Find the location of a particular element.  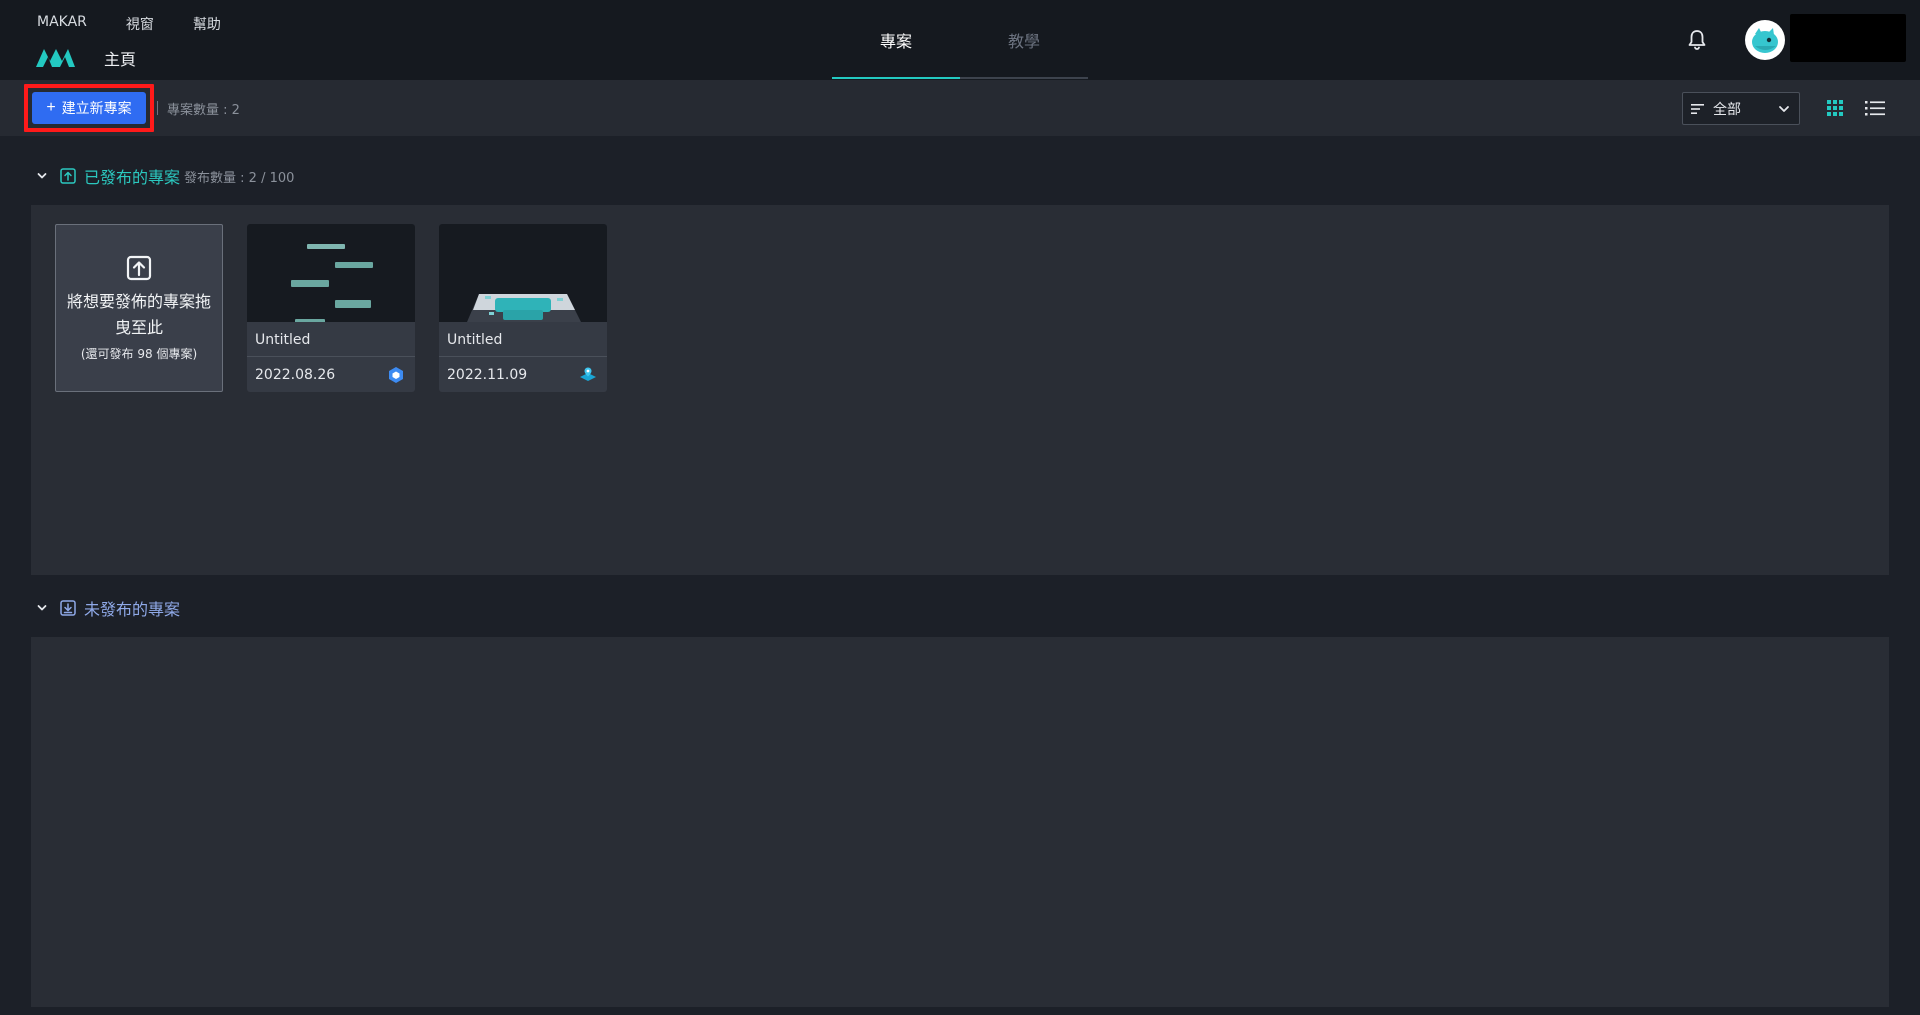

notification-bell-icon is located at coordinates (1697, 40).